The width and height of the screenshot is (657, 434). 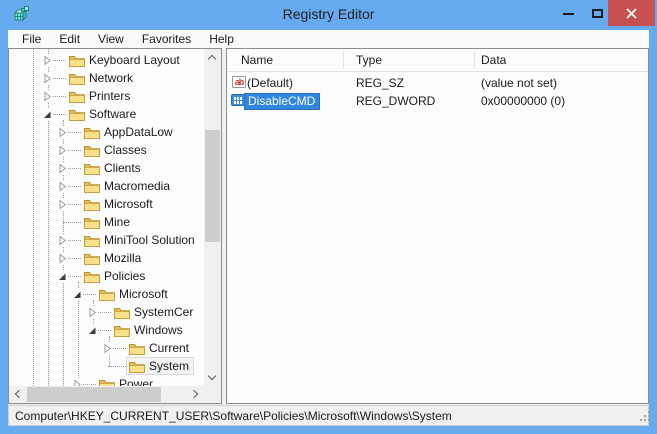 What do you see at coordinates (212, 186) in the screenshot?
I see `vertical-scrollbar-thumb` at bounding box center [212, 186].